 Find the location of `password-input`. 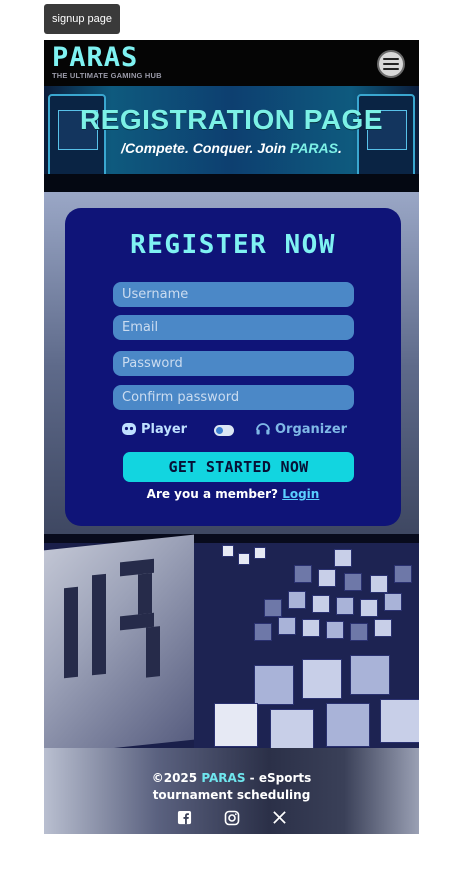

password-input is located at coordinates (233, 363).